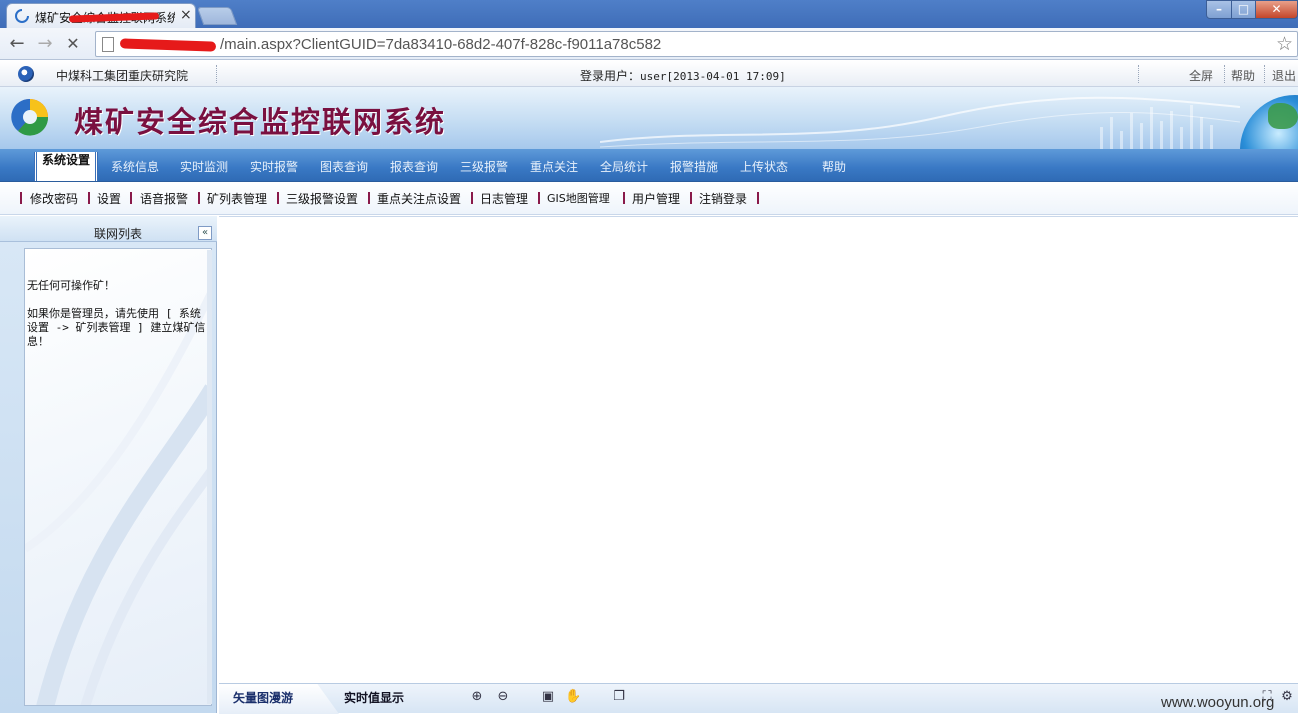 The height and width of the screenshot is (714, 1298). I want to click on maximize-button: □, so click(1243, 9).